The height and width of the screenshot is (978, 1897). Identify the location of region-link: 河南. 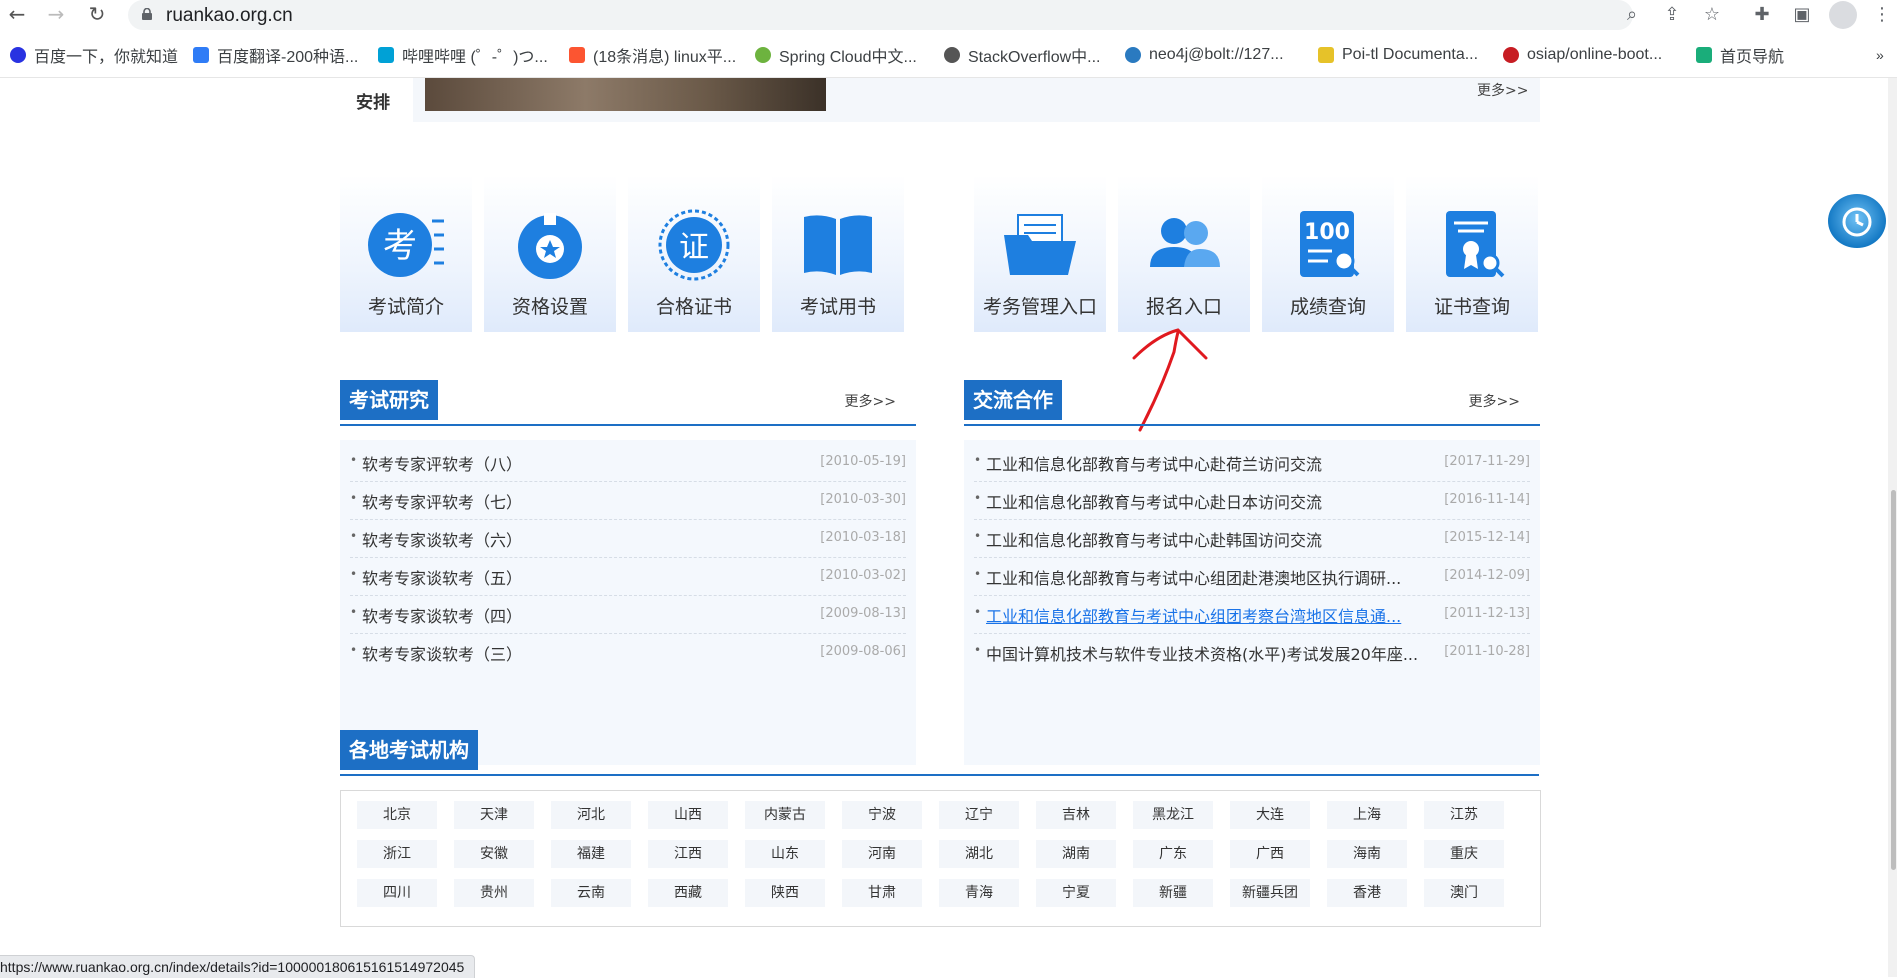
(882, 854).